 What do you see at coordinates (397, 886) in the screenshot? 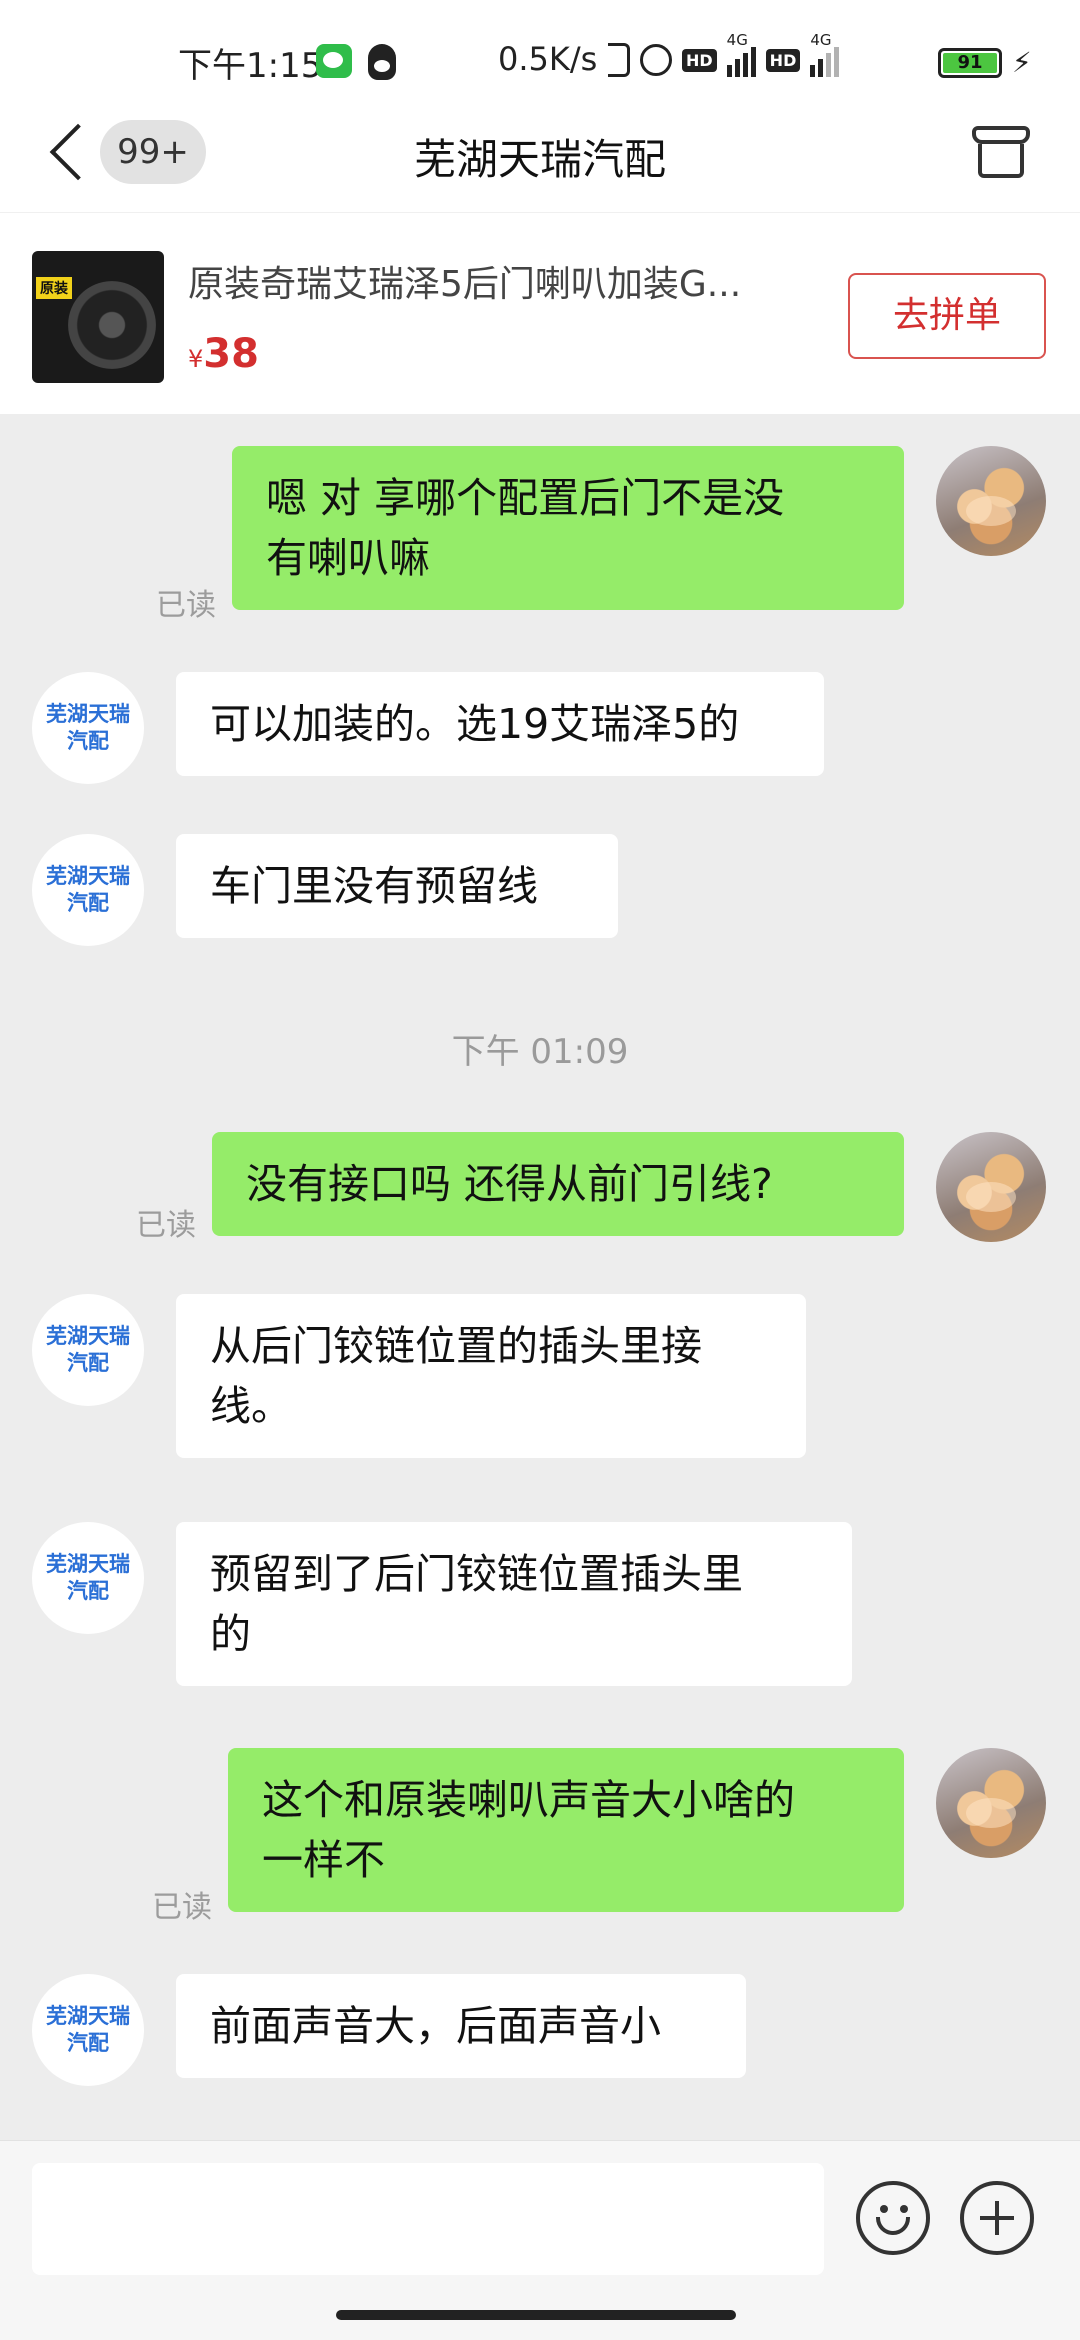
I see `message-bubble-received: 车门里没有预留线` at bounding box center [397, 886].